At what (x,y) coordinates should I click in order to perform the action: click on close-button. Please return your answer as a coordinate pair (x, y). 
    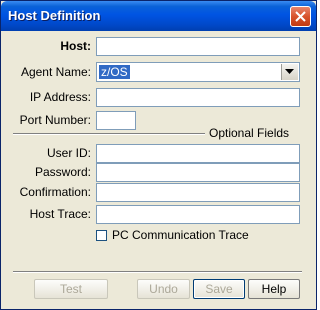
    Looking at the image, I should click on (300, 16).